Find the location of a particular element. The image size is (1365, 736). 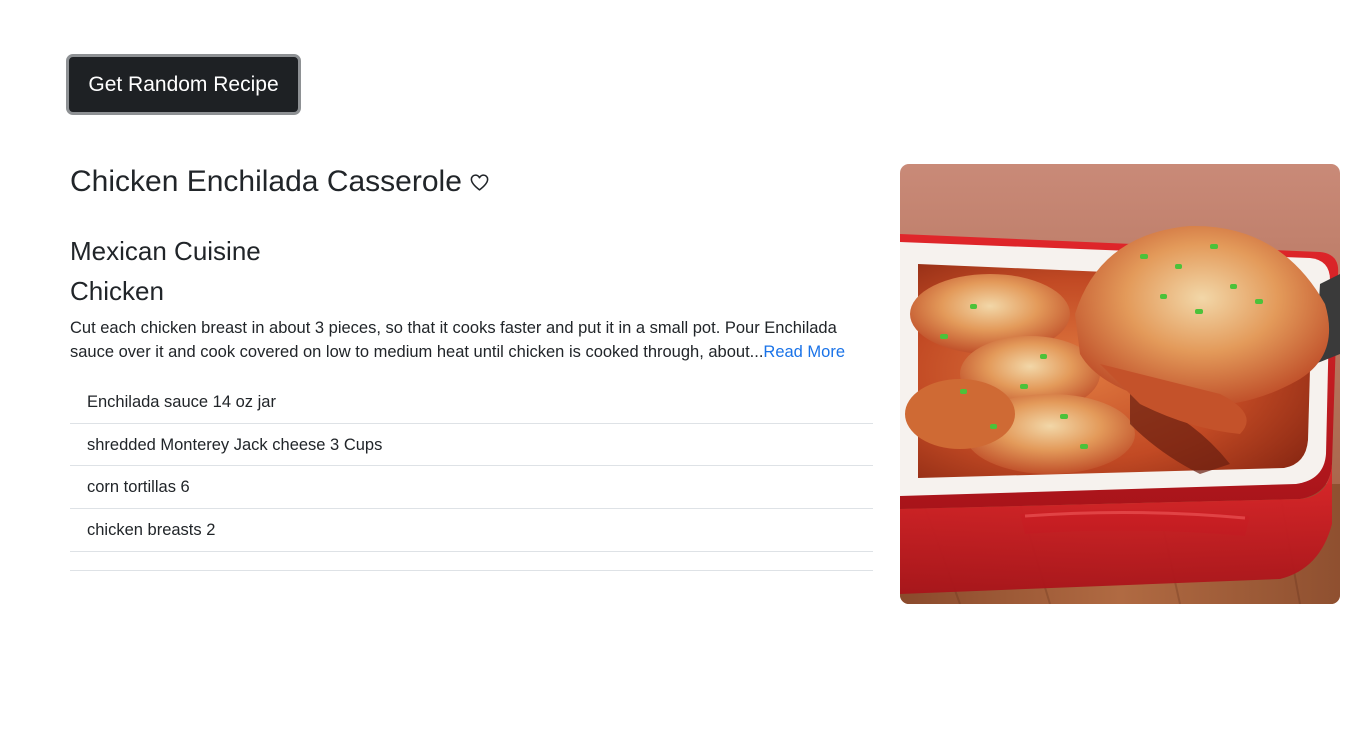

get-random-recipe-button: Get Random Recipe is located at coordinates (183, 84).